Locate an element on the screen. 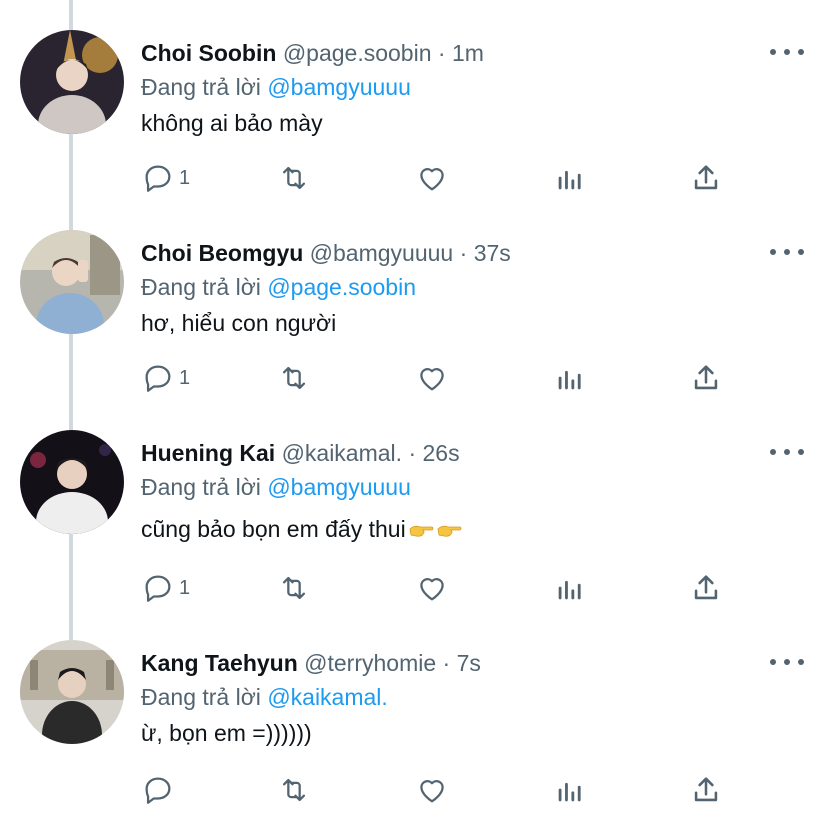  display-name: Huening Kai is located at coordinates (208, 453).